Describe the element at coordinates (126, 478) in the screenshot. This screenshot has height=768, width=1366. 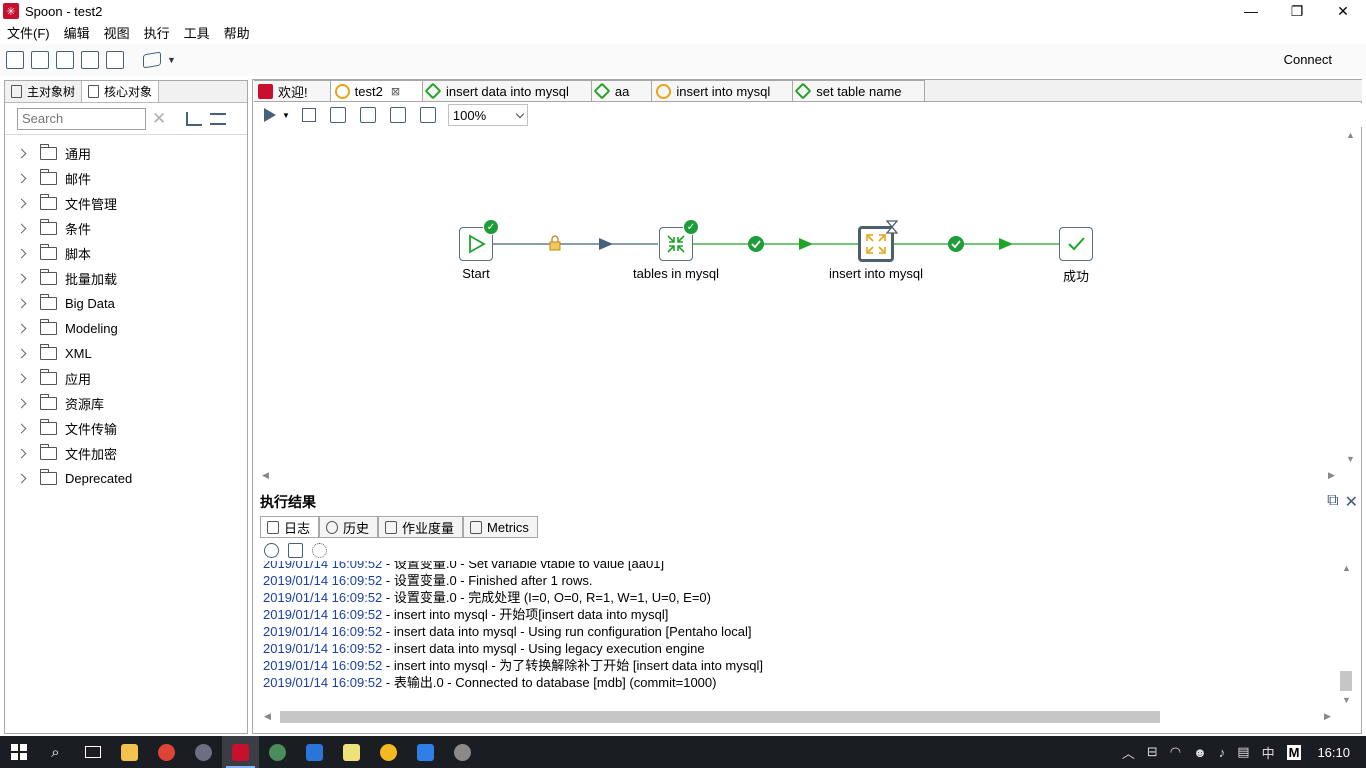
I see `tree-item: Deprecated` at that location.